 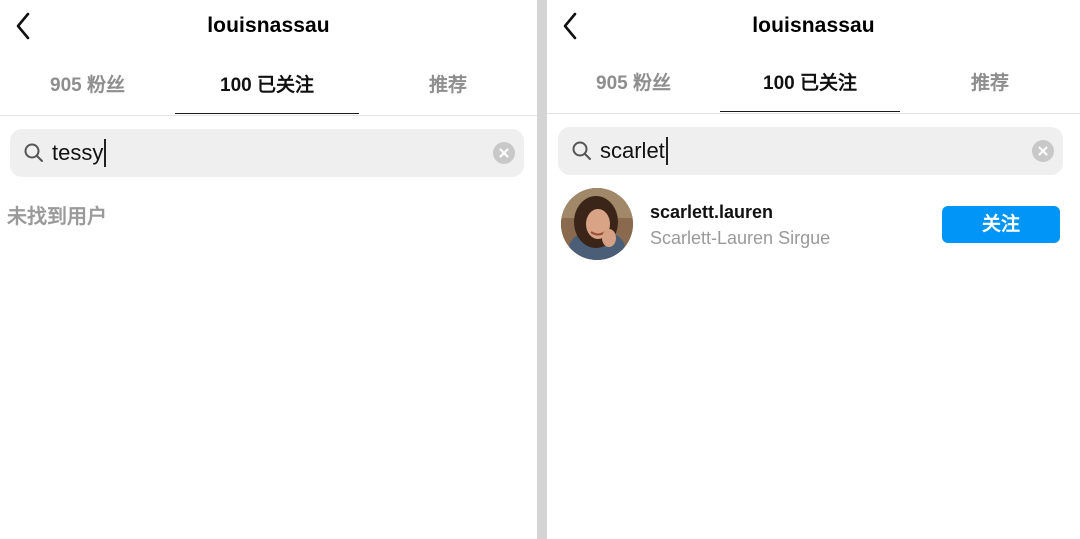 I want to click on result-full-name: Scarlett-Lauren Sirgue, so click(x=740, y=238).